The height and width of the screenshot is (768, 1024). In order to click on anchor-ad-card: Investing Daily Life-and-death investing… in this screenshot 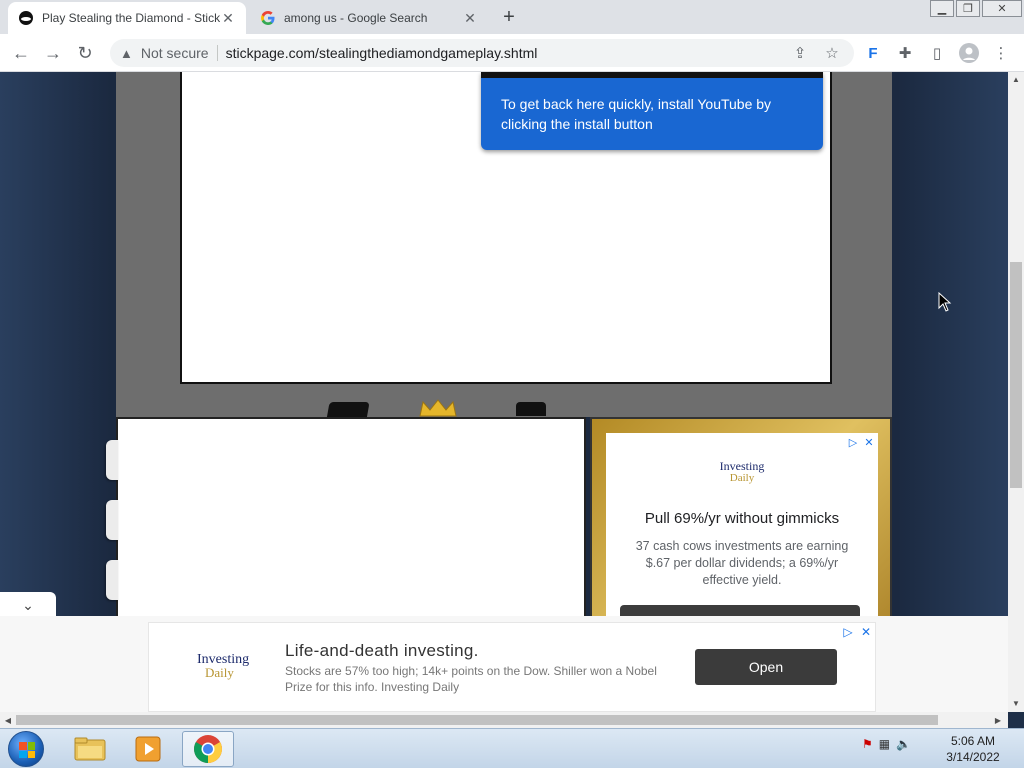, I will do `click(512, 667)`.